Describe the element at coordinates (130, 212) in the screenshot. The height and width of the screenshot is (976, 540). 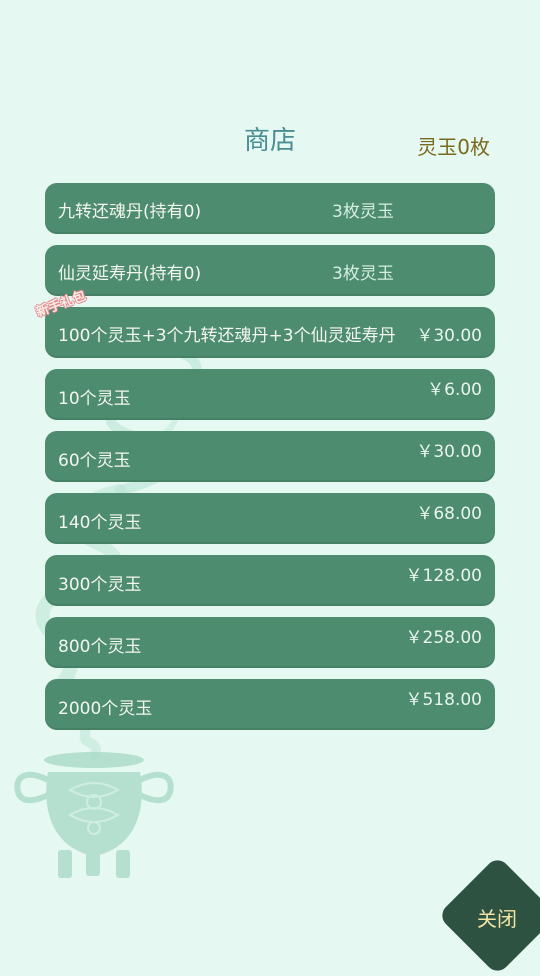
I see `item-name: 九转还魂丹(持有0)` at that location.